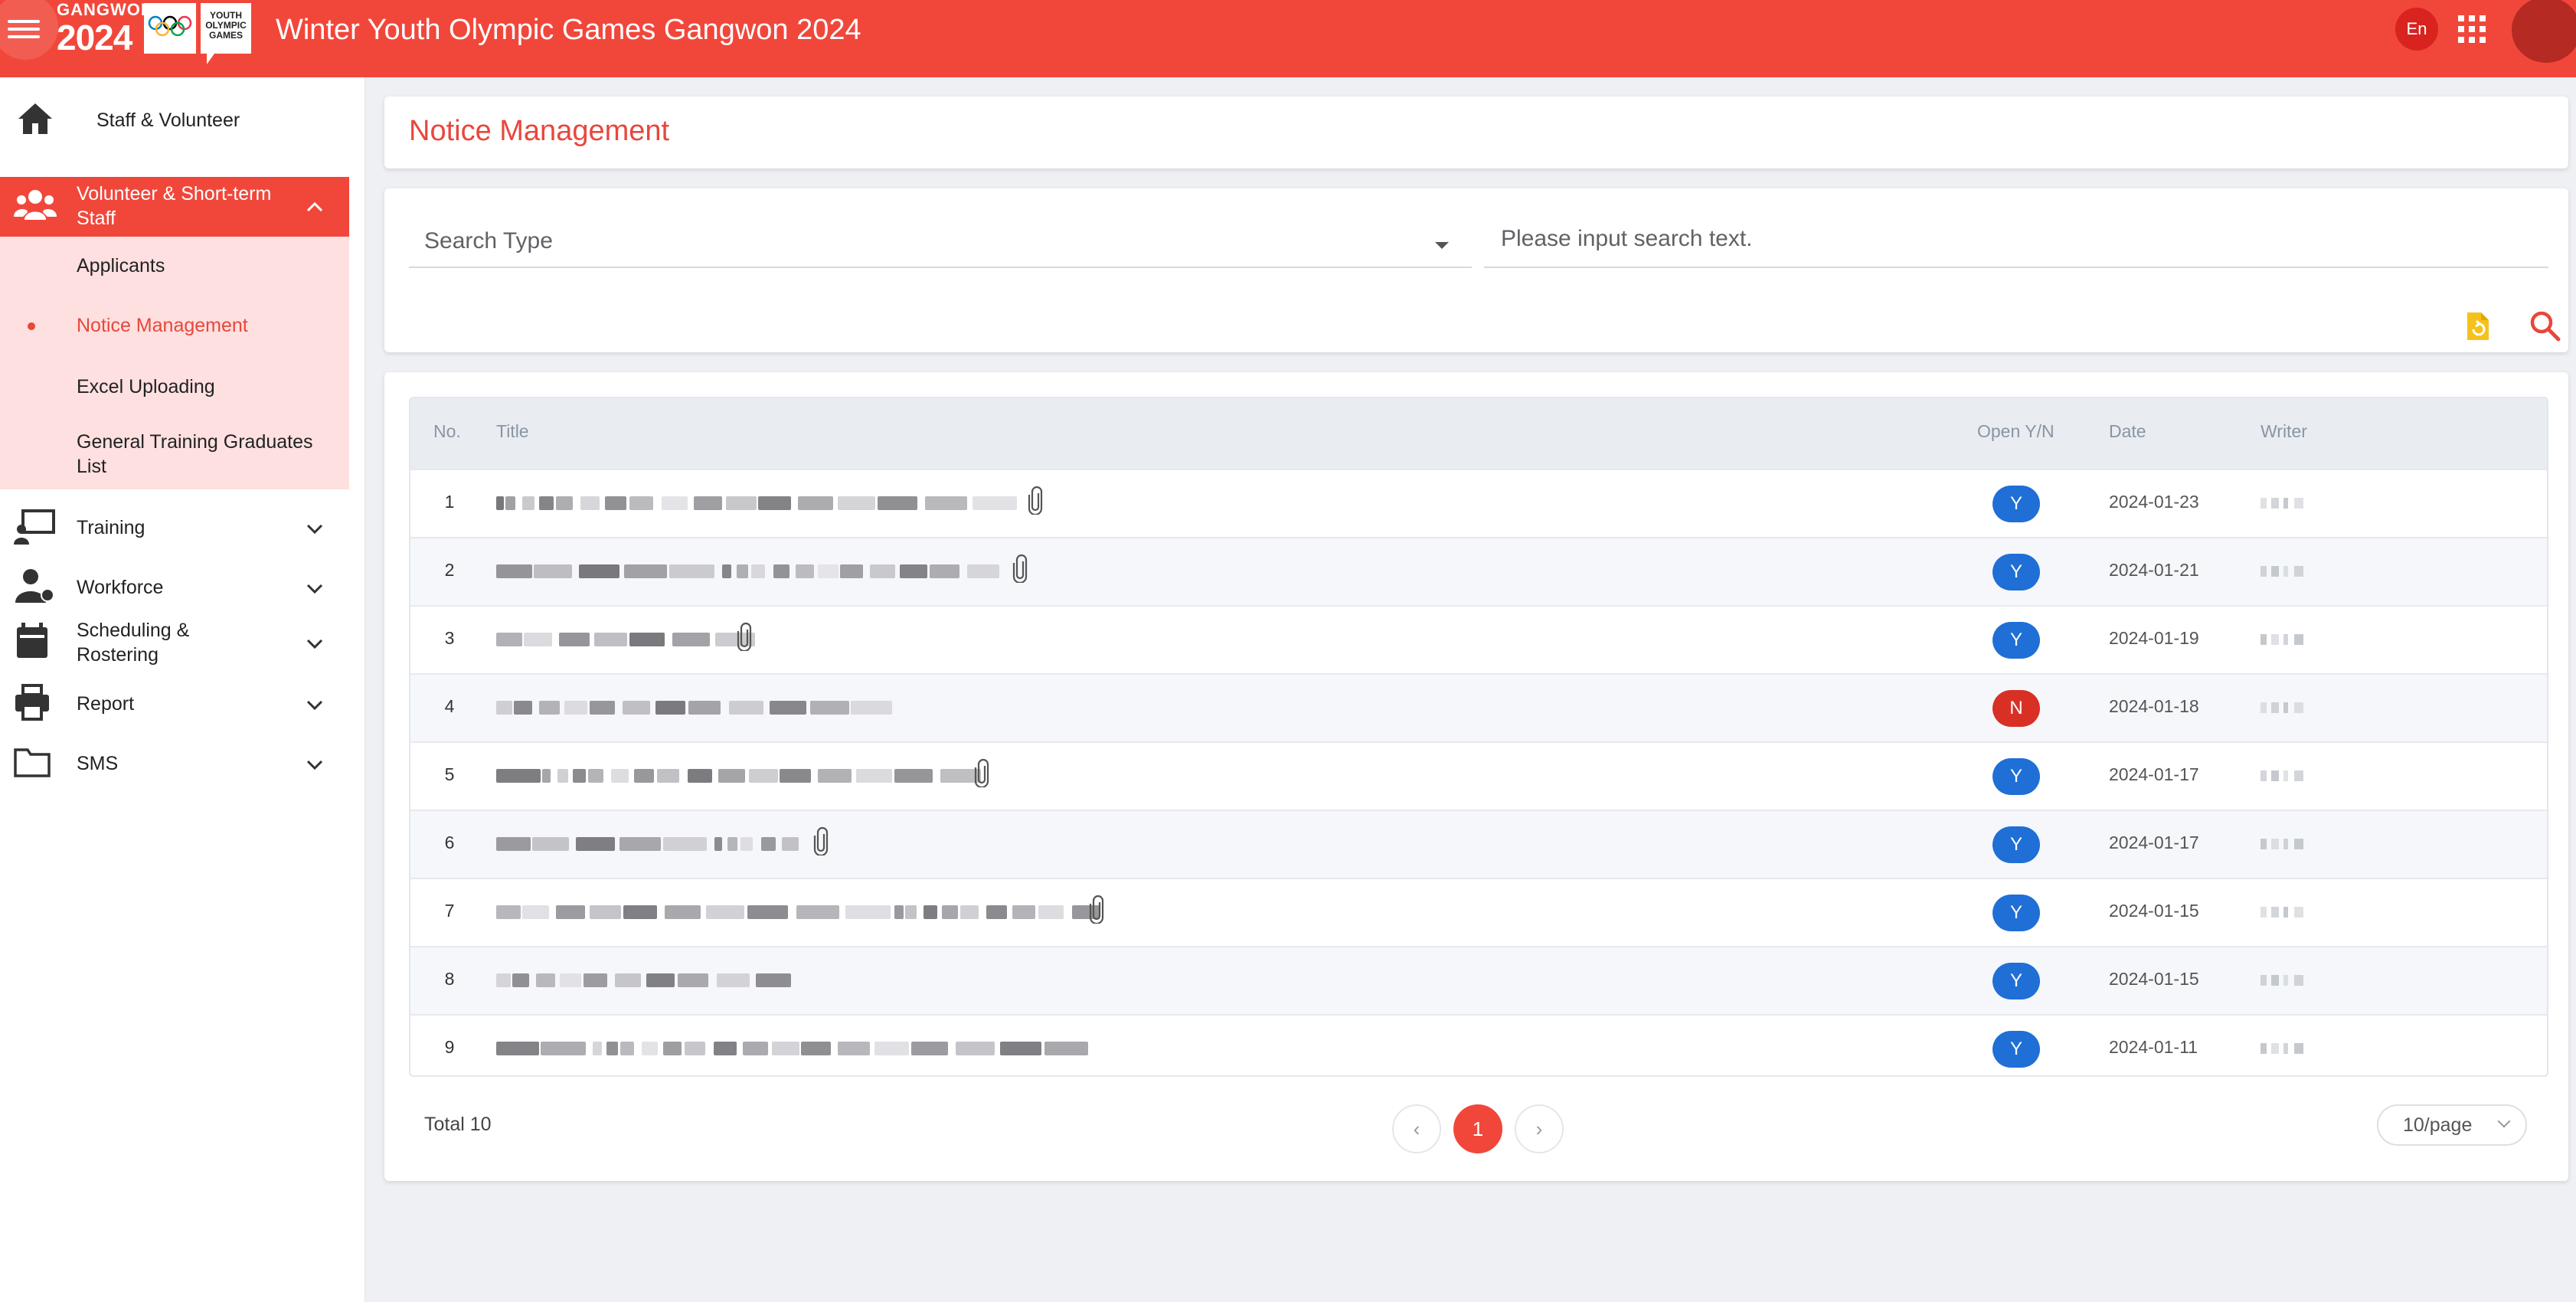 The image size is (2576, 1302). What do you see at coordinates (2154, 502) in the screenshot?
I see `row-date: 2024-01-23` at bounding box center [2154, 502].